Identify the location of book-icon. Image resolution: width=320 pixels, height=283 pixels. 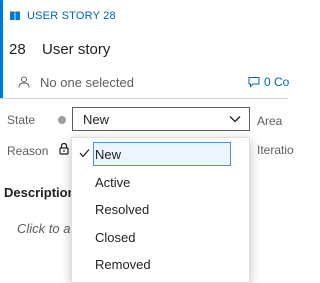
(15, 16).